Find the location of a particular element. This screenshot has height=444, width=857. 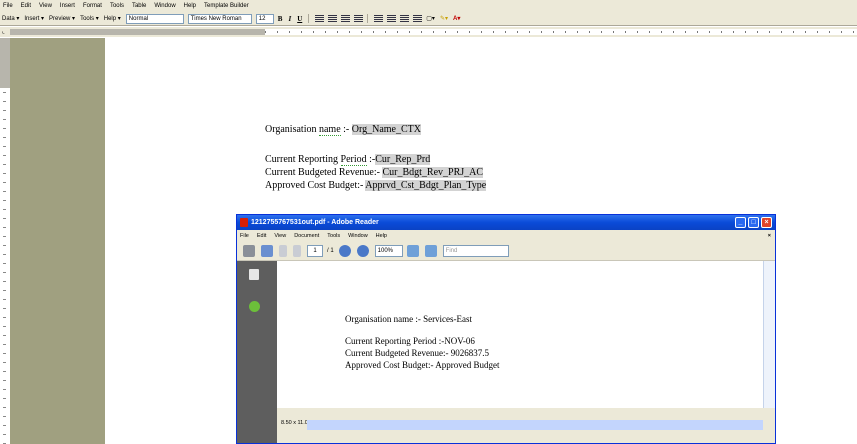

menu-edit: Edit is located at coordinates (26, 6).